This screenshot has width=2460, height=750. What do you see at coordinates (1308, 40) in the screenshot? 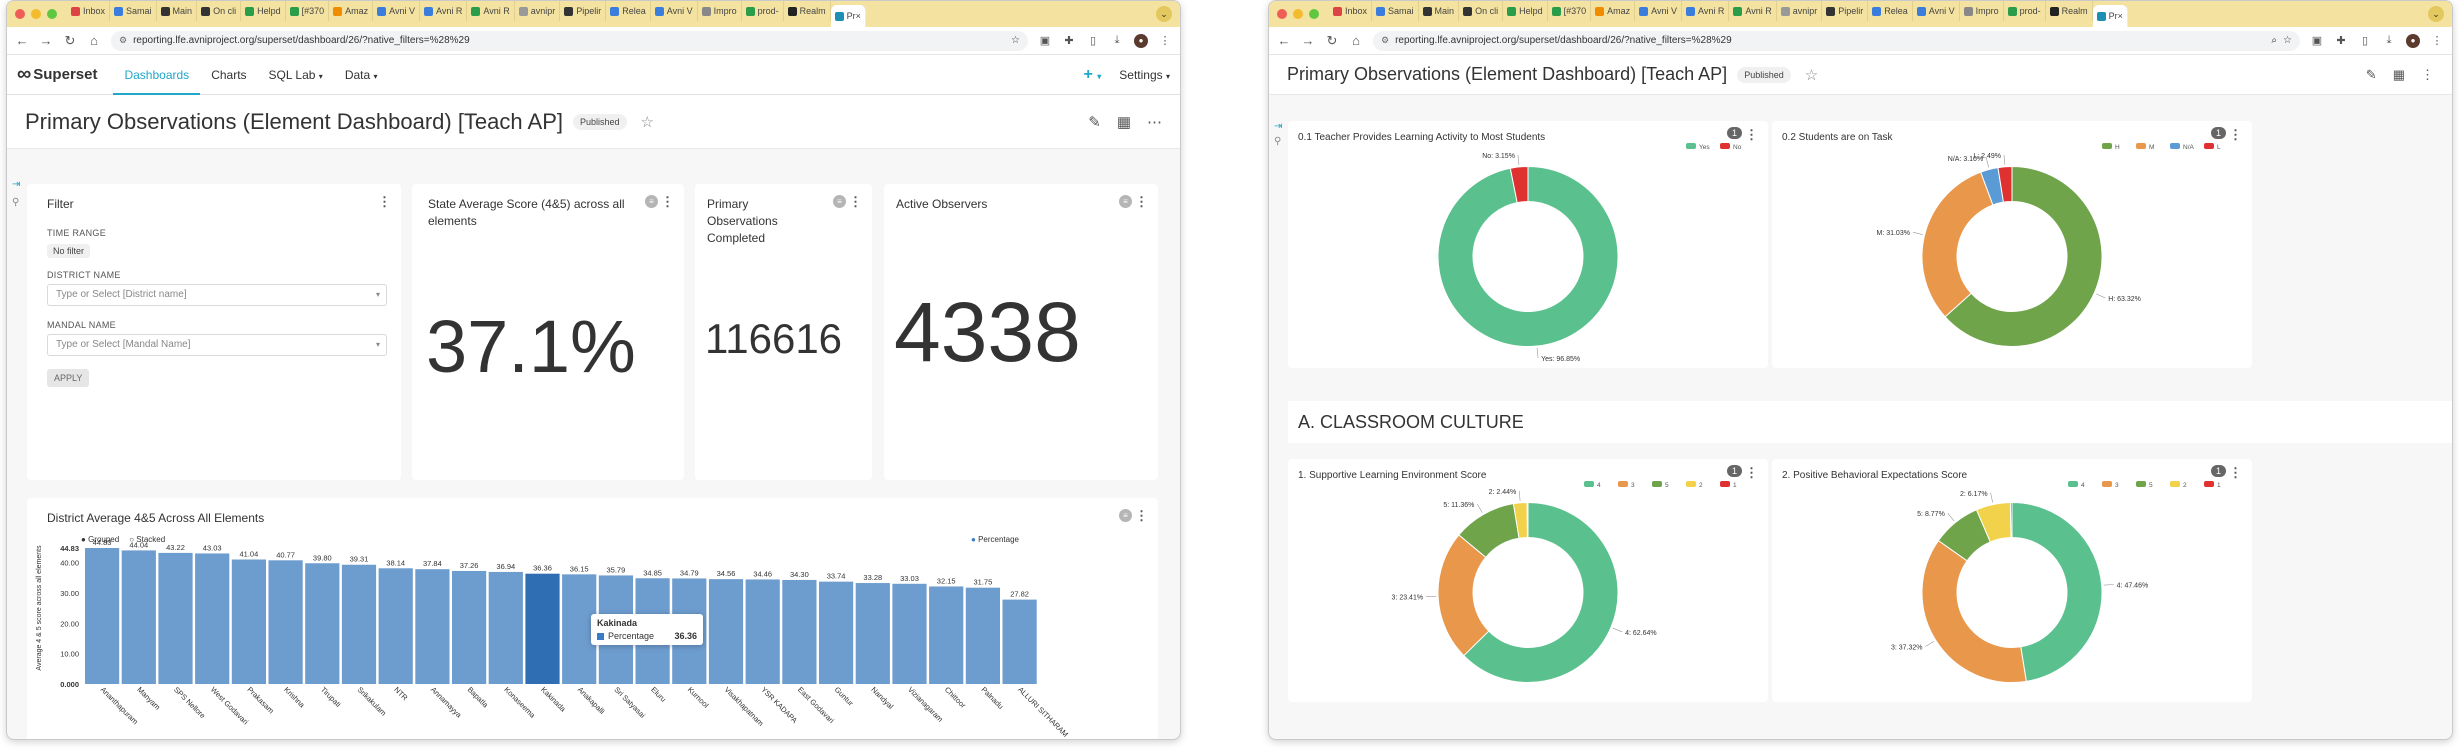
I see `forward-icon: →` at bounding box center [1308, 40].